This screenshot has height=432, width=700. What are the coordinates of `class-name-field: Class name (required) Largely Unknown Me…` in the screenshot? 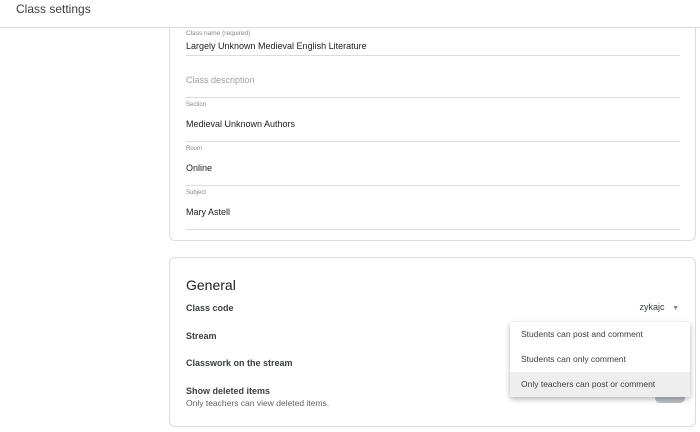 It's located at (433, 43).